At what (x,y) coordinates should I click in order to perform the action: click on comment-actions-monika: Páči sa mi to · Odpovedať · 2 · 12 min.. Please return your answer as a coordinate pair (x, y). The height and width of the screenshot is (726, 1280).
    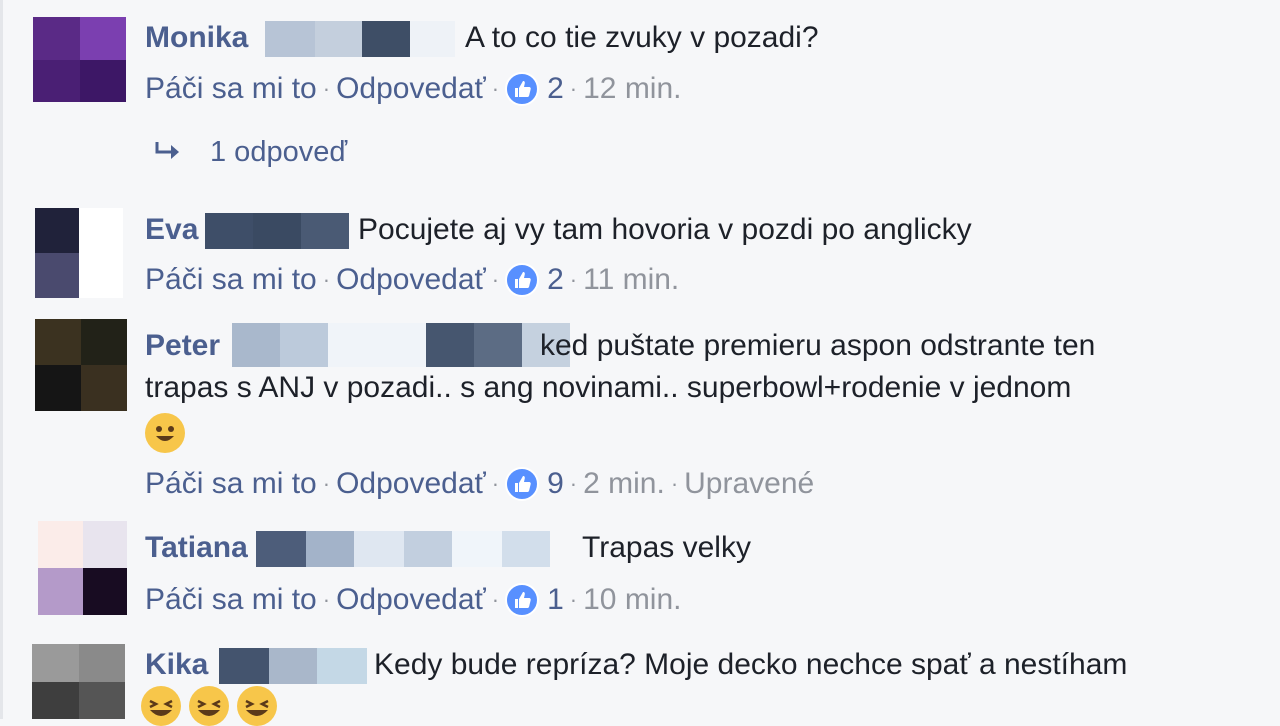
    Looking at the image, I should click on (413, 89).